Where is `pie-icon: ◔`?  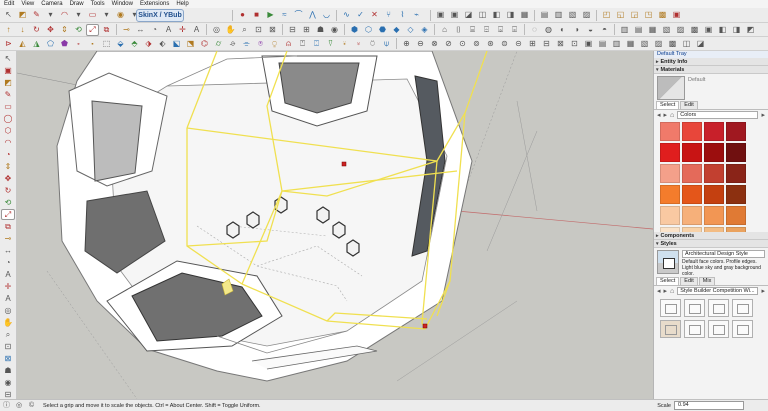 pie-icon: ◔ is located at coordinates (8, 154).